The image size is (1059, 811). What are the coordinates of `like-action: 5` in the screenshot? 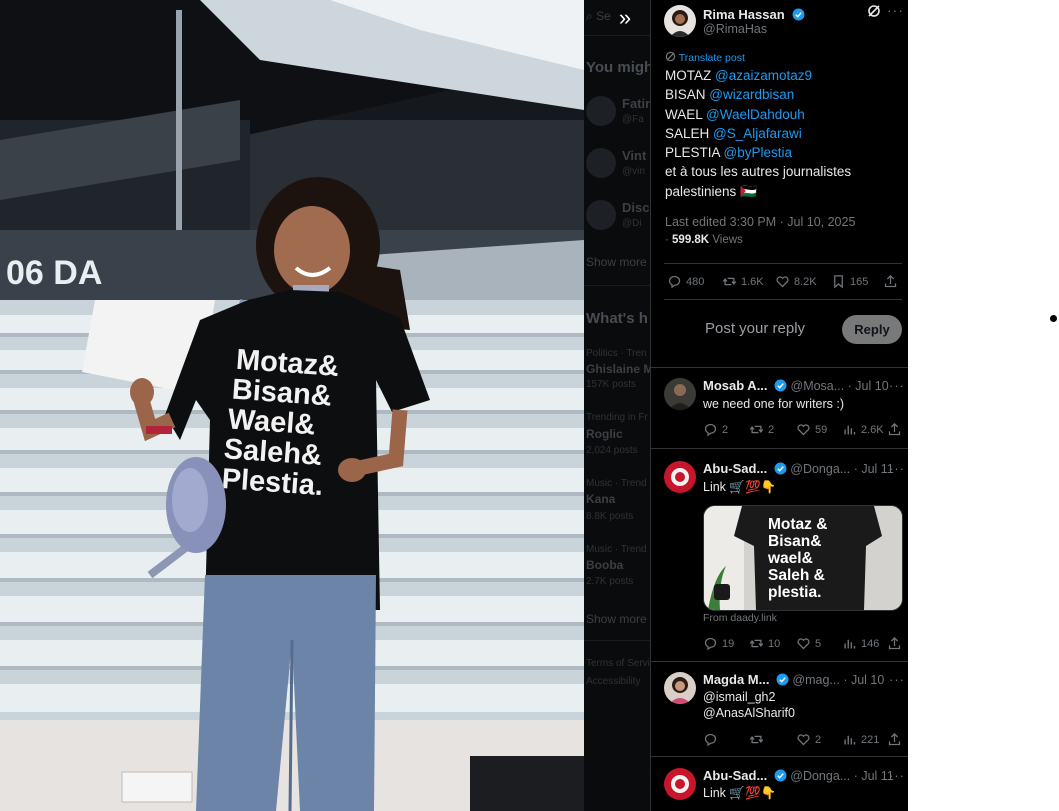 It's located at (808, 643).